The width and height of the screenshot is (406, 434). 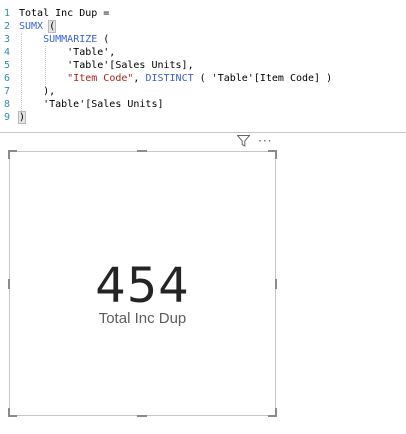 What do you see at coordinates (276, 154) in the screenshot?
I see `resize-handle-top-right-v` at bounding box center [276, 154].